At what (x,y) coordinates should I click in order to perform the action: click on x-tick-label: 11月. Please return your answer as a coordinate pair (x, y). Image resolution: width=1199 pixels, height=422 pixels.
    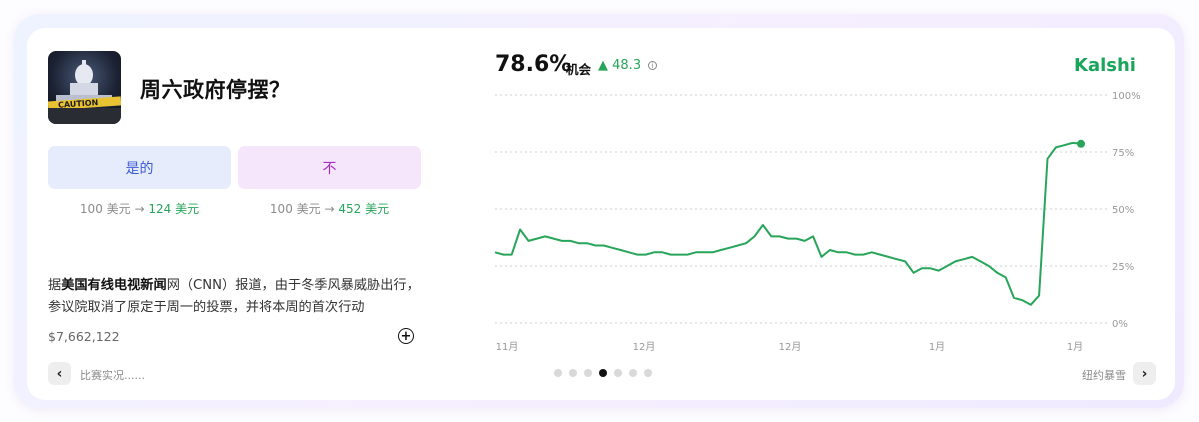
    Looking at the image, I should click on (507, 347).